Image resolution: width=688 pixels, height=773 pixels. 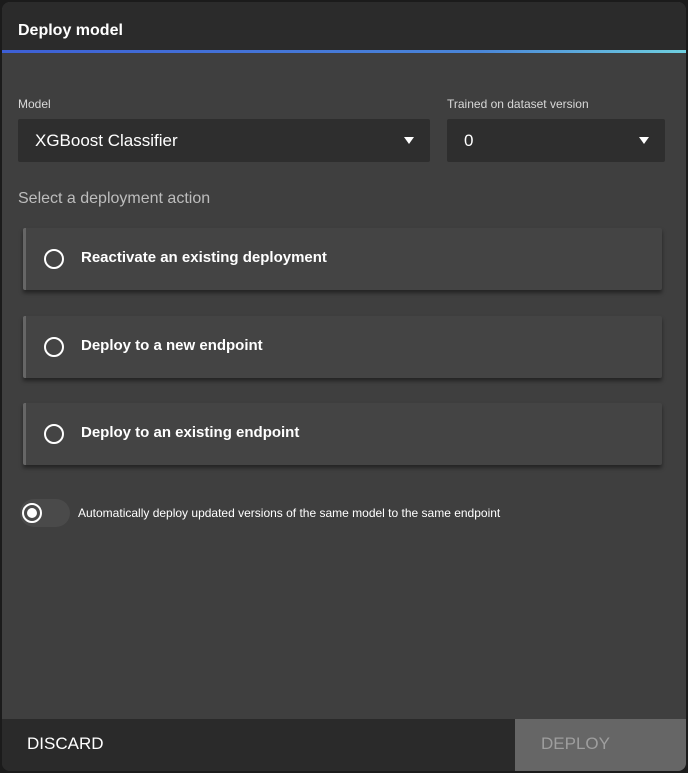 I want to click on deploy-button: DEPLOY, so click(x=600, y=745).